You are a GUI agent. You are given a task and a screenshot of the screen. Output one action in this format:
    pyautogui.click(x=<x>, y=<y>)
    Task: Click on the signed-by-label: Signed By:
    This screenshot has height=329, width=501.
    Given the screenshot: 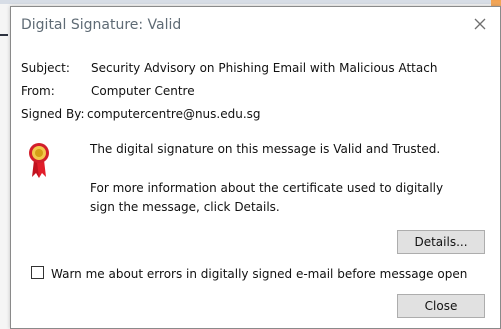 What is the action you would take?
    pyautogui.click(x=53, y=114)
    